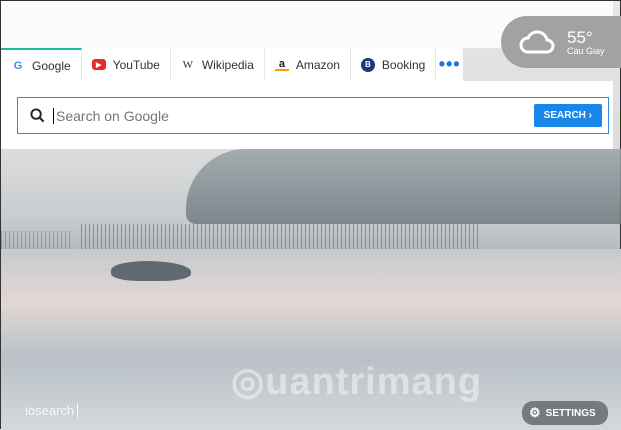 This screenshot has height=430, width=621. I want to click on settings-label: SETTINGS, so click(570, 413).